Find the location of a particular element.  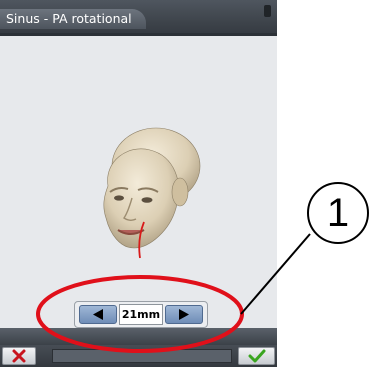

check-icon is located at coordinates (257, 356).